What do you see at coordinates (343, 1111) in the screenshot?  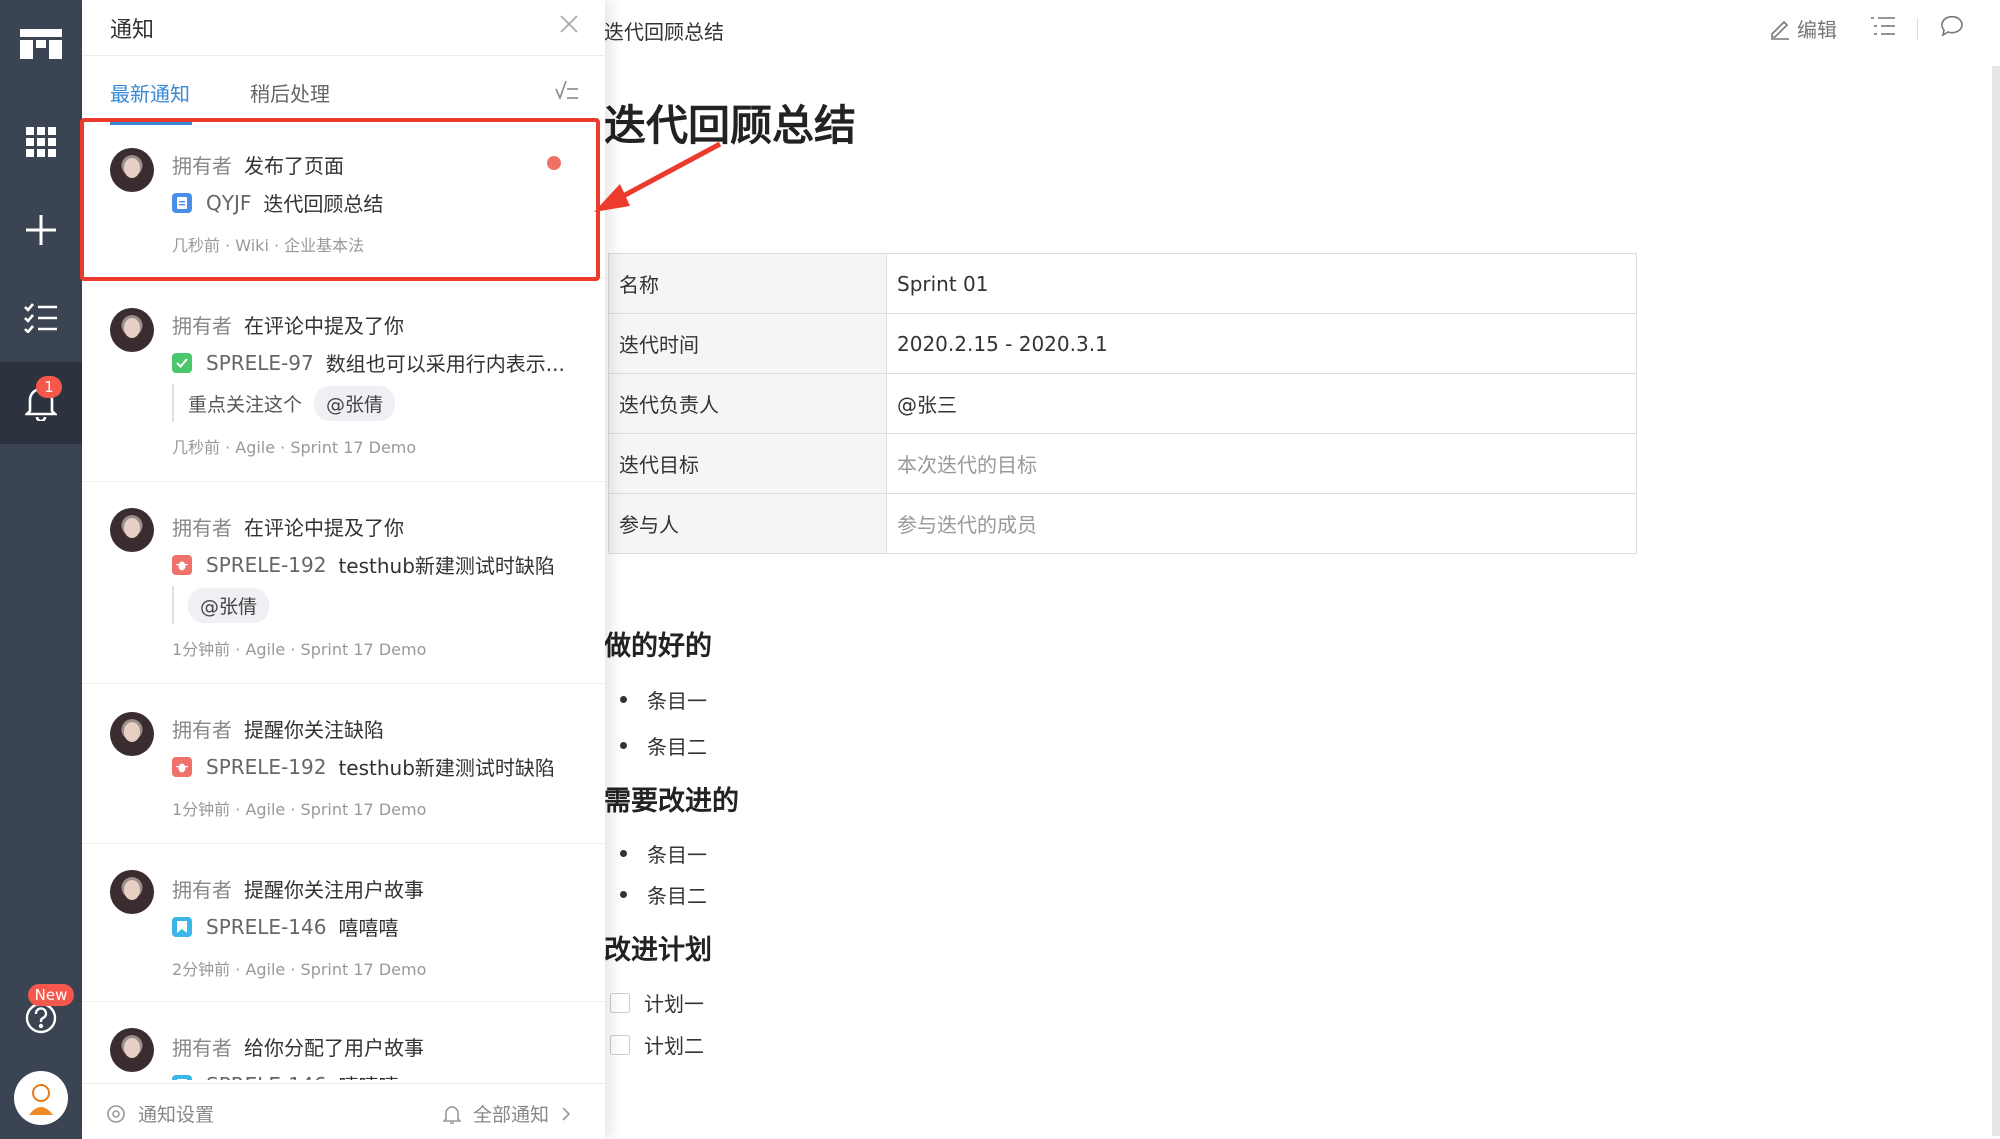 I see `panel-footer: 通知设置 全部通知` at bounding box center [343, 1111].